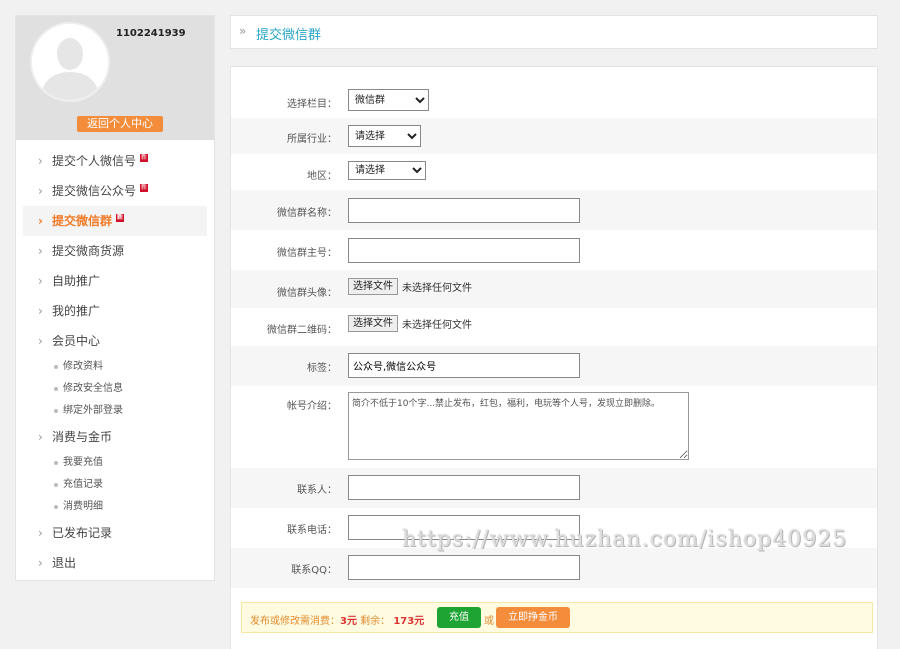 The image size is (900, 649). I want to click on sidebar-item-9: › 退出, so click(115, 563).